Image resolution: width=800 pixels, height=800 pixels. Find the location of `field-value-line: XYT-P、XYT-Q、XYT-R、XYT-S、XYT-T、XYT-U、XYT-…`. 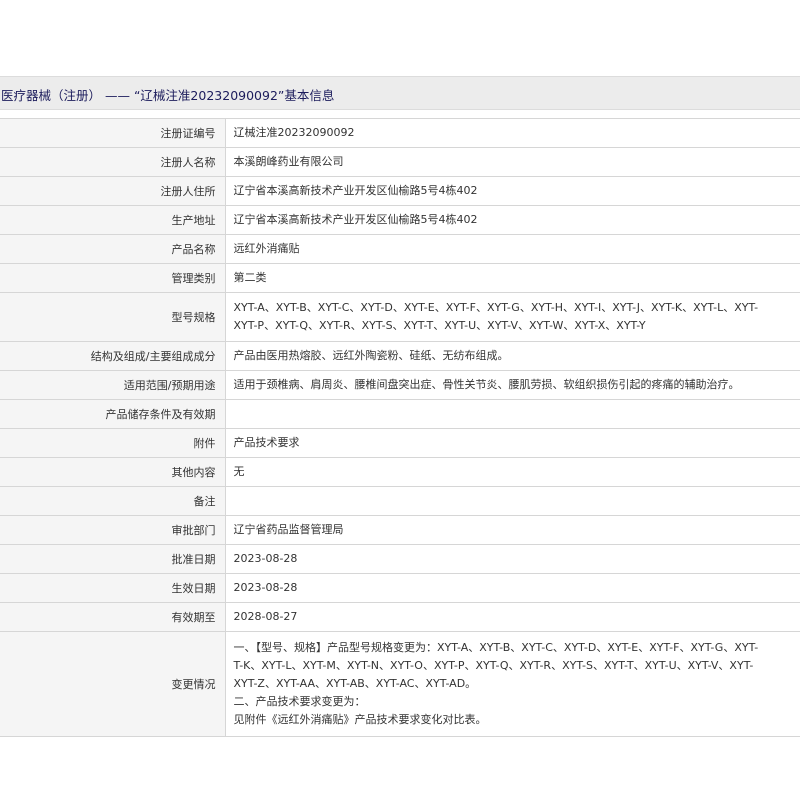

field-value-line: XYT-P、XYT-Q、XYT-R、XYT-S、XYT-T、XYT-U、XYT-… is located at coordinates (439, 325).